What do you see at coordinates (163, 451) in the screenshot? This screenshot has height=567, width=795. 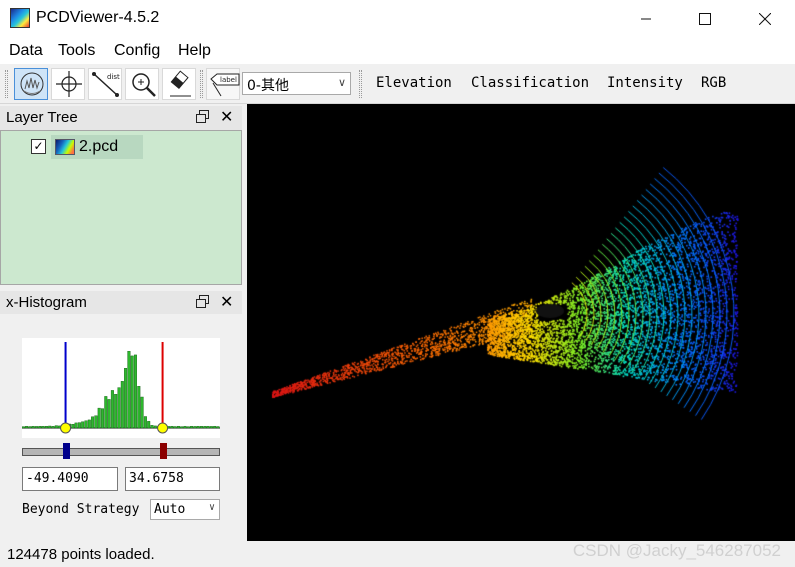 I see `range-max-handle` at bounding box center [163, 451].